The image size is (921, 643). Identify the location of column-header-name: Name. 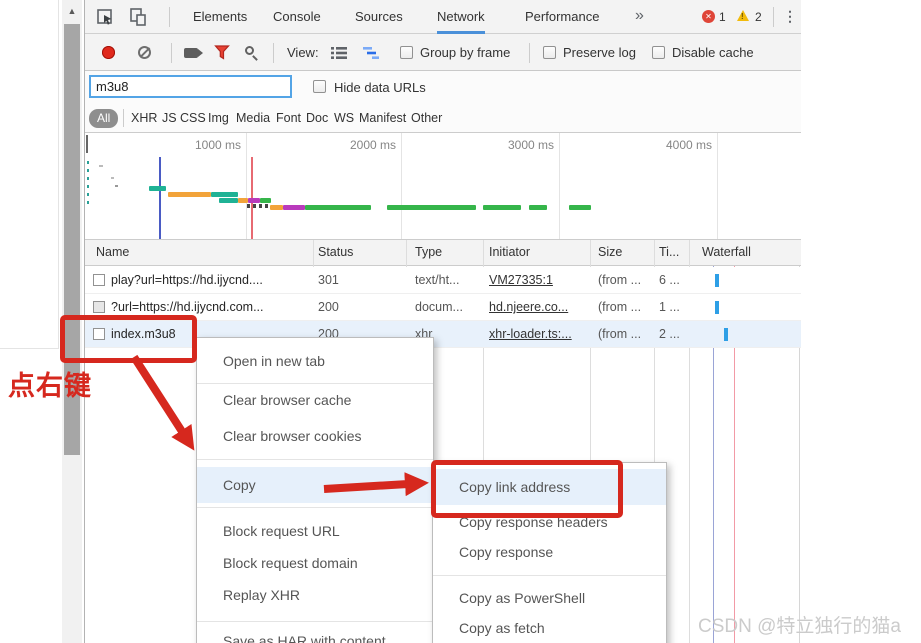
(112, 252).